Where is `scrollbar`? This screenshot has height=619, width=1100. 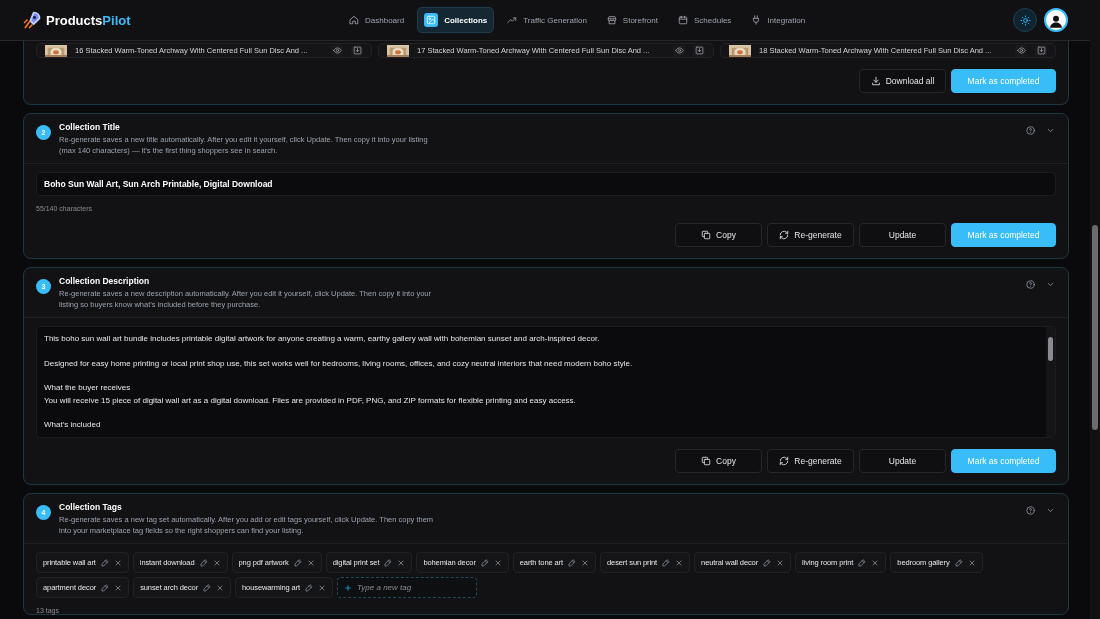
scrollbar is located at coordinates (1050, 382).